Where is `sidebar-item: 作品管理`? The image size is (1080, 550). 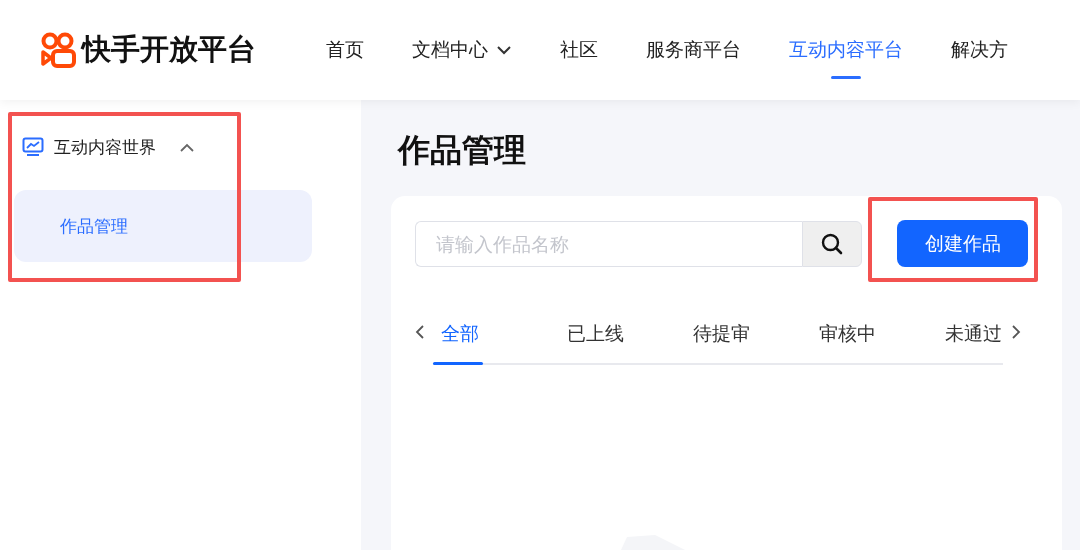 sidebar-item: 作品管理 is located at coordinates (163, 226).